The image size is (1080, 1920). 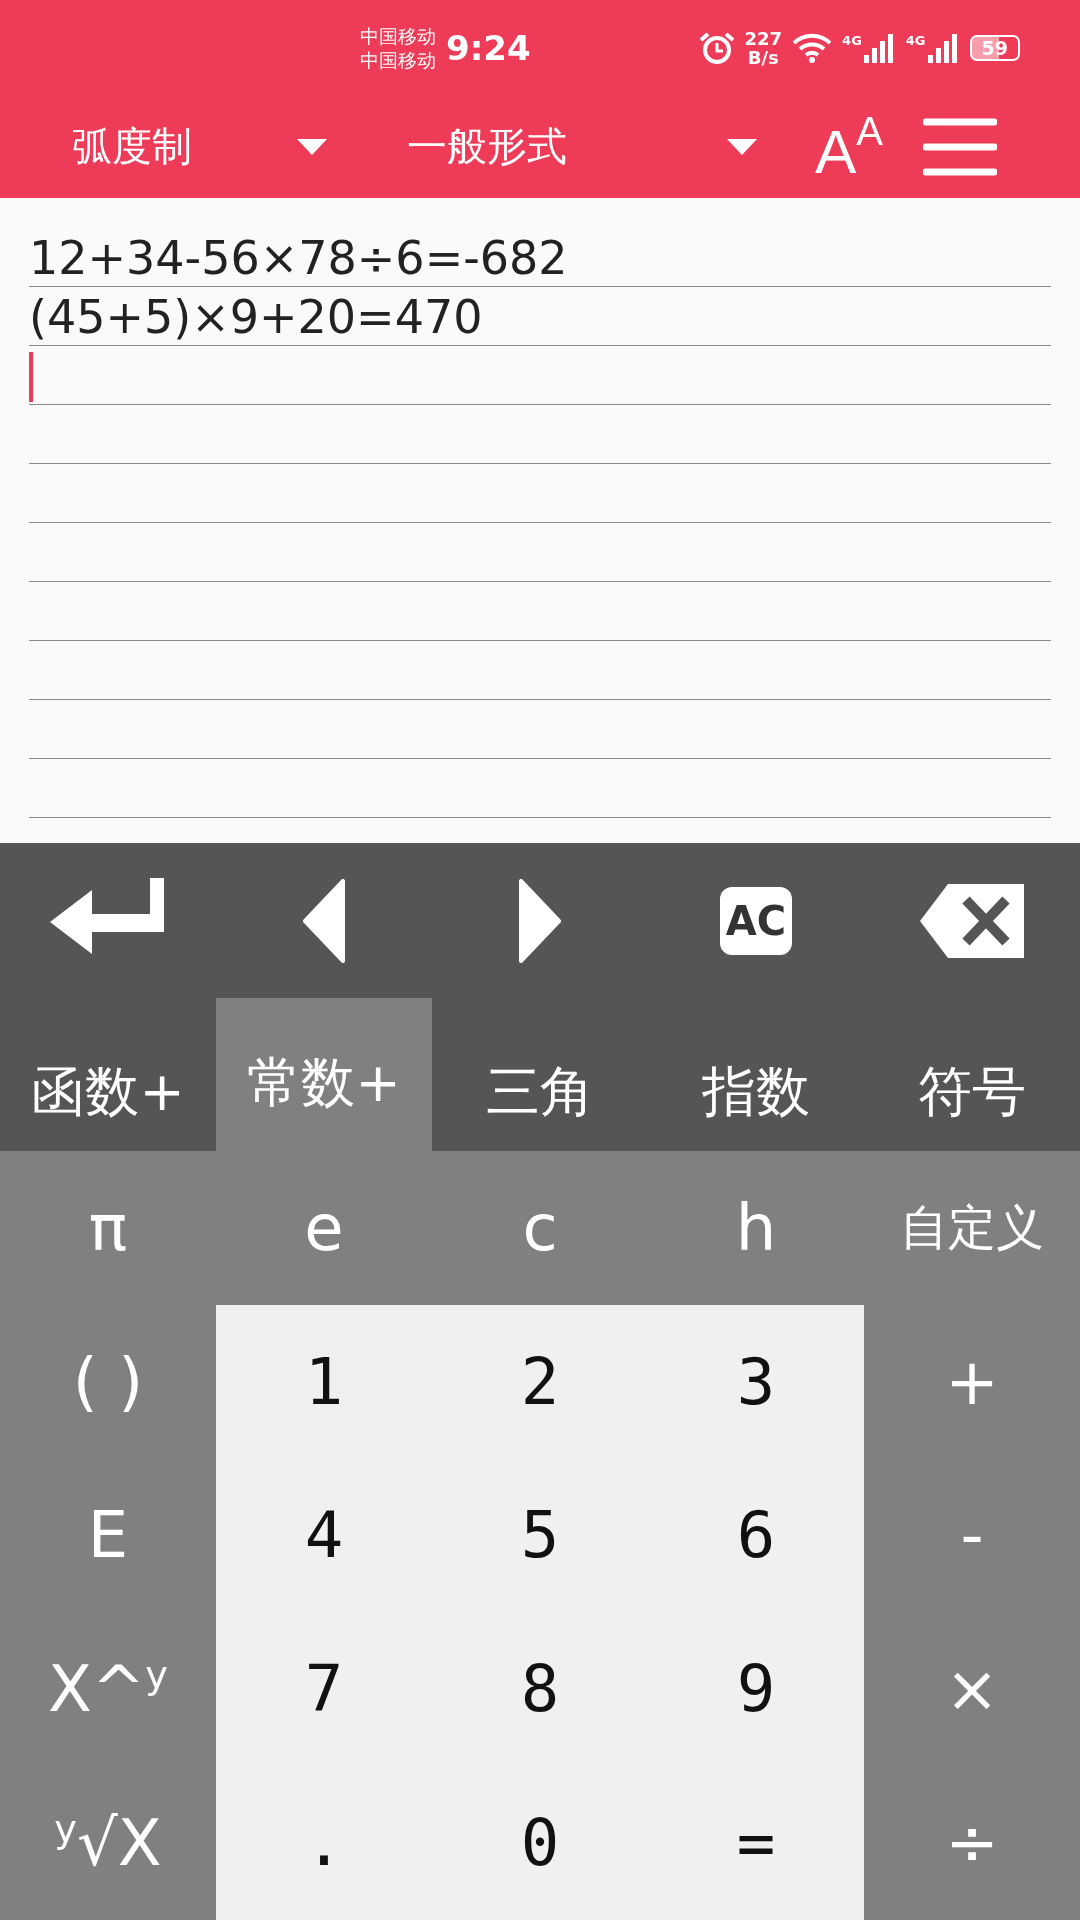 What do you see at coordinates (324, 1689) in the screenshot?
I see `calculator-key: 7` at bounding box center [324, 1689].